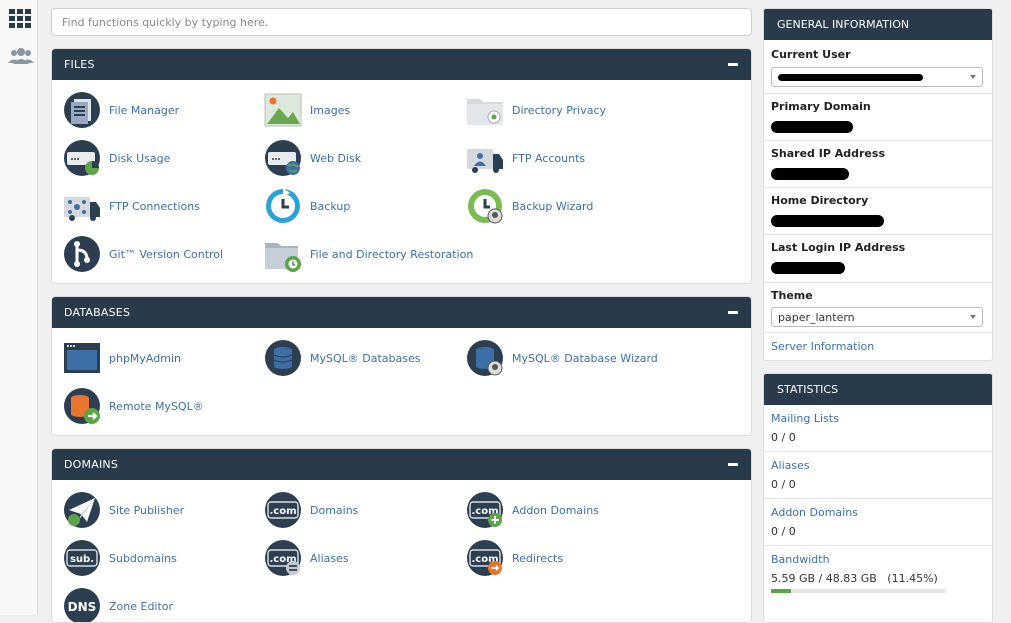  I want to click on web-disk-link: Web Disk, so click(312, 158).